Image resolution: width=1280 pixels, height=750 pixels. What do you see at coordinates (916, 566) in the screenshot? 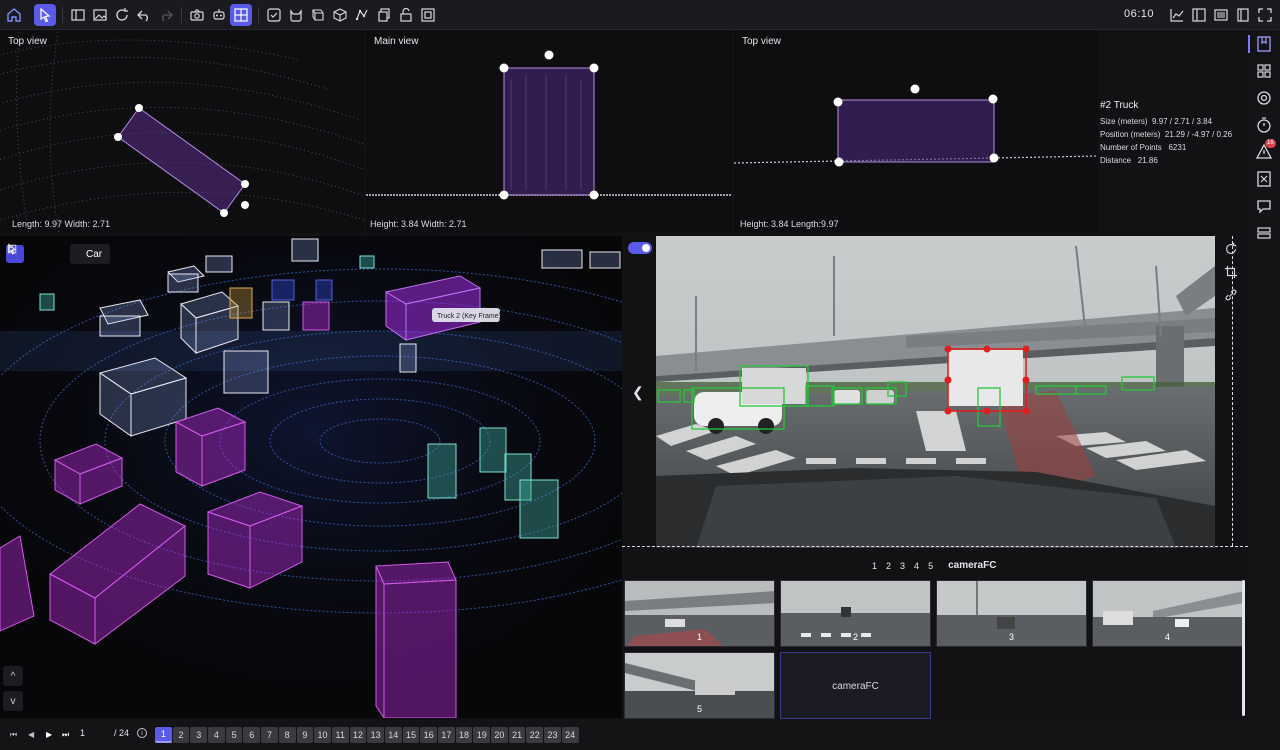
I see `camera-tab-4: 4` at bounding box center [916, 566].